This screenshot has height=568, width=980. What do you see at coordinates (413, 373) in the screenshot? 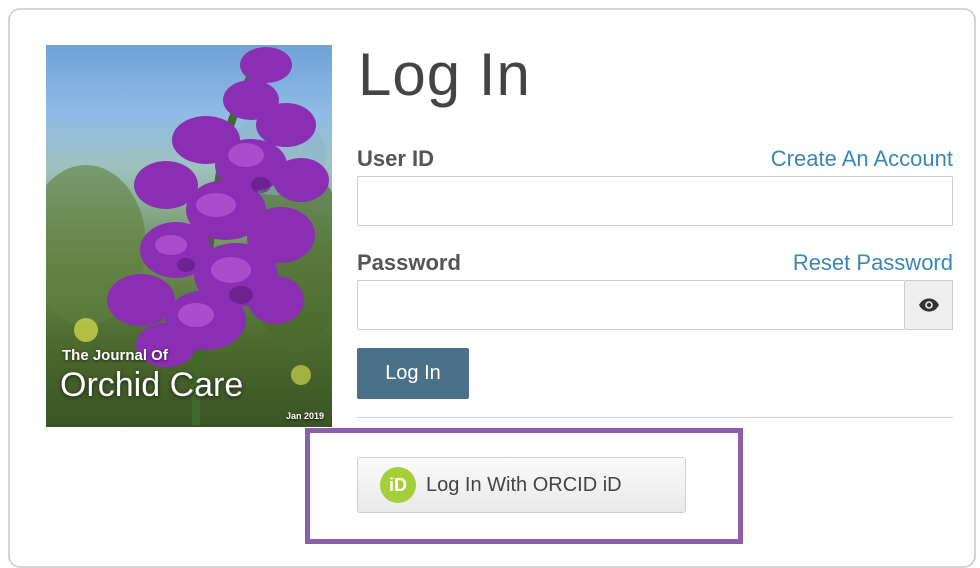
I see `login-button: Log In` at bounding box center [413, 373].